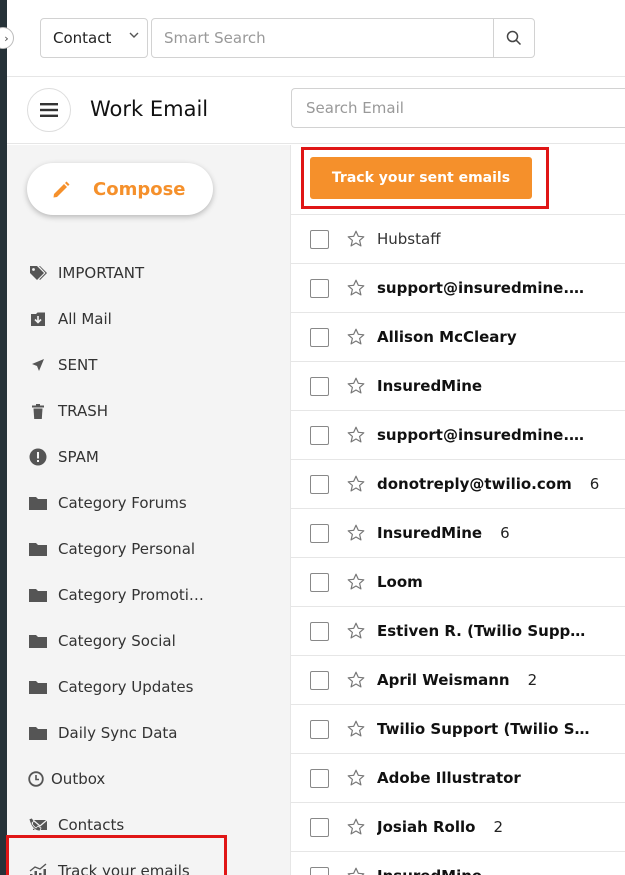  I want to click on sidebar-item-spam: SPAM, so click(157, 457).